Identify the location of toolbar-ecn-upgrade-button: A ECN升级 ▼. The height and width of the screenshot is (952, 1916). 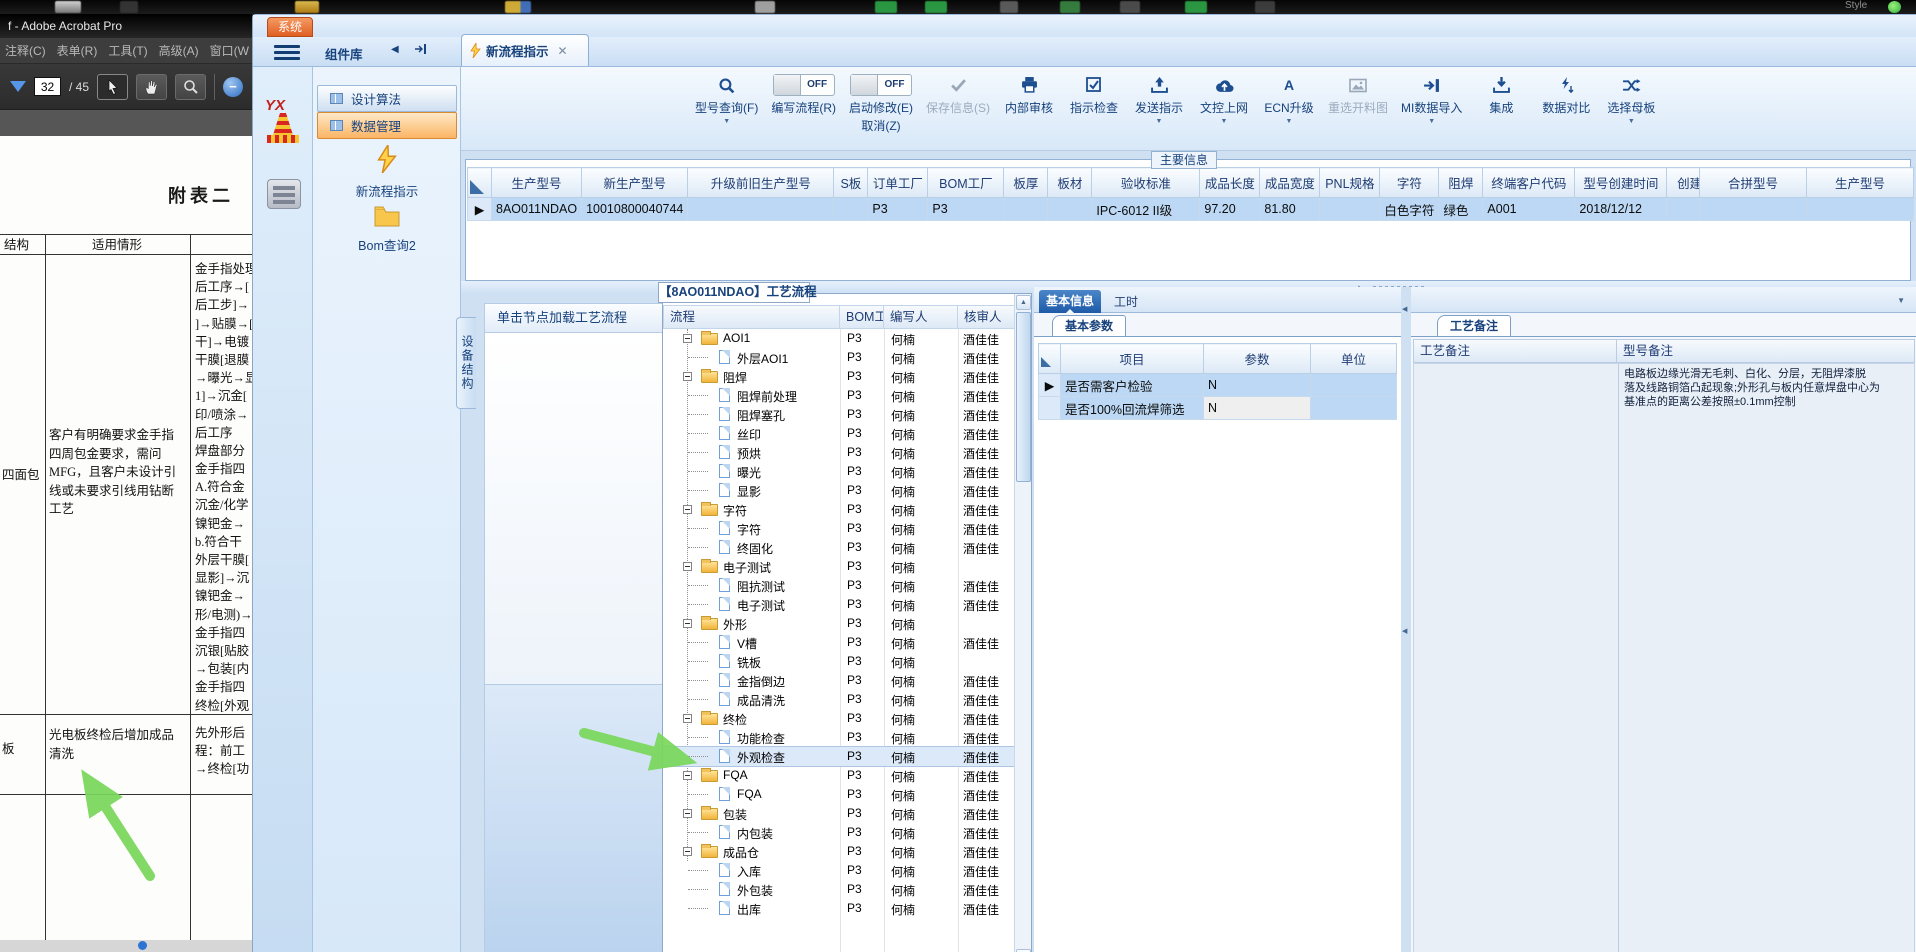
(1289, 111).